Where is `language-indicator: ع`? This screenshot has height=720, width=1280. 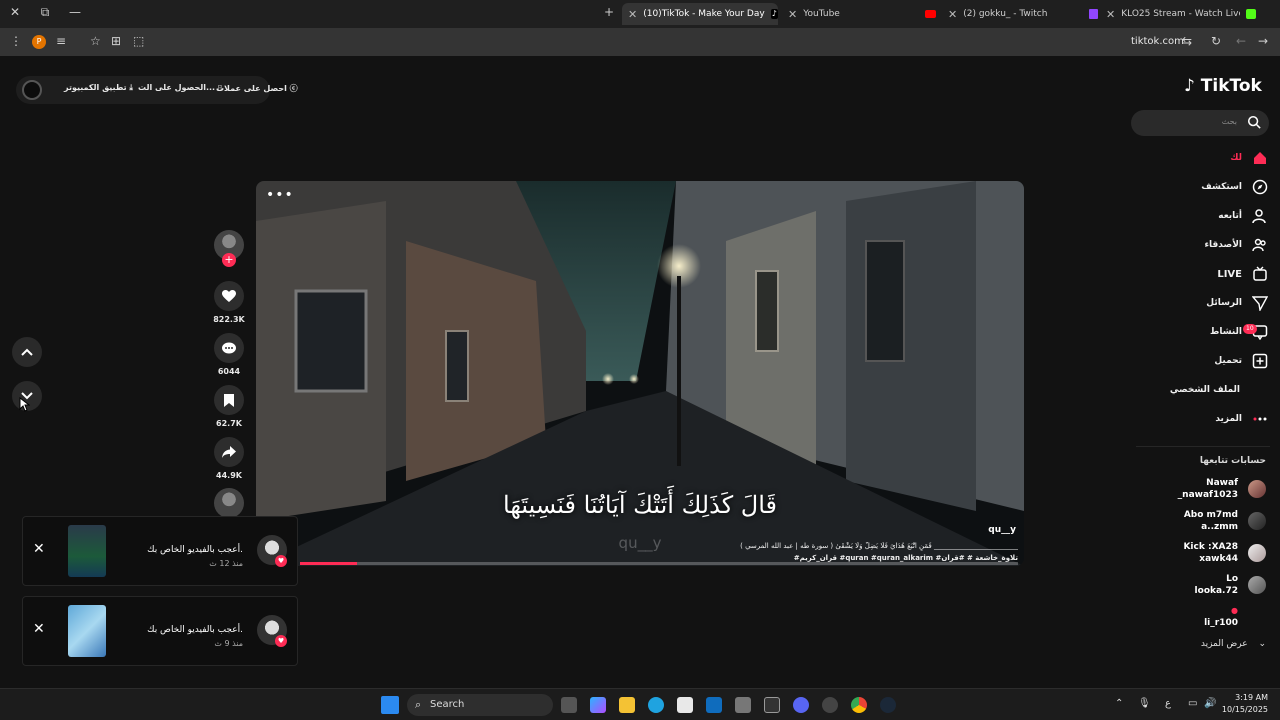 language-indicator: ع is located at coordinates (1168, 703).